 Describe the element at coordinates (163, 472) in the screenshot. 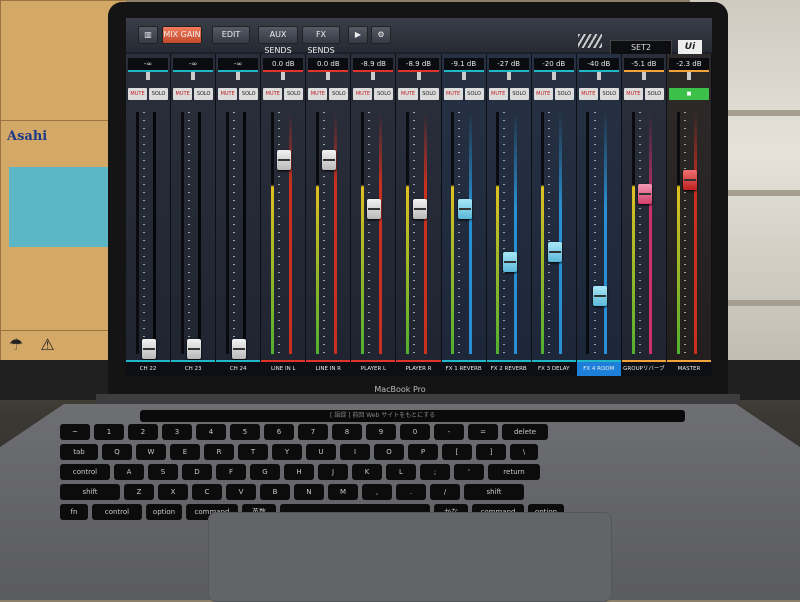

I see `key: S` at that location.